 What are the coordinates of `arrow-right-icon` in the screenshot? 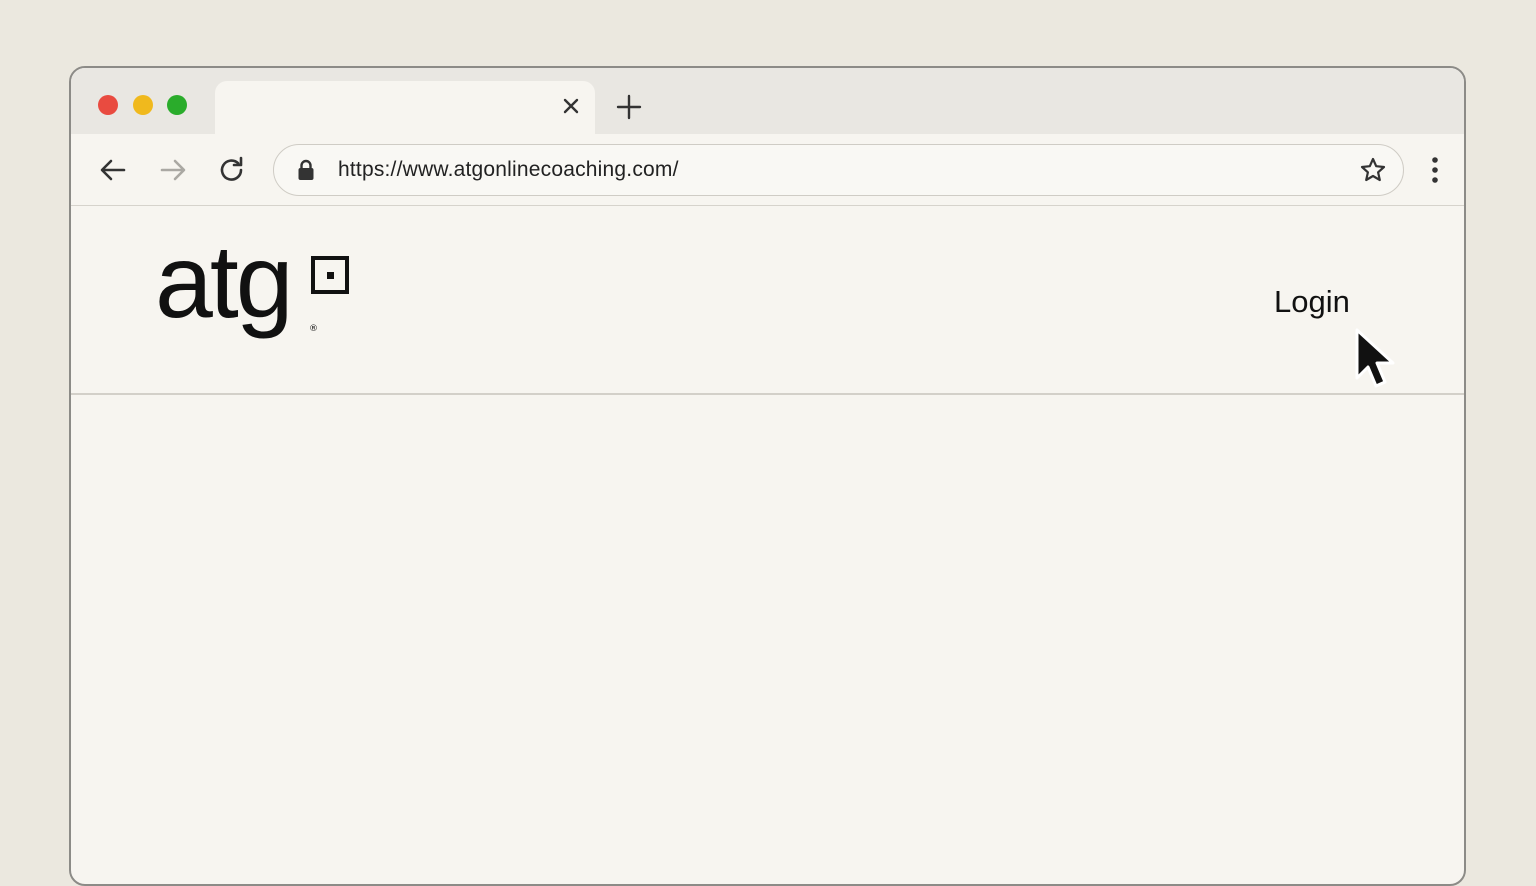 It's located at (173, 170).